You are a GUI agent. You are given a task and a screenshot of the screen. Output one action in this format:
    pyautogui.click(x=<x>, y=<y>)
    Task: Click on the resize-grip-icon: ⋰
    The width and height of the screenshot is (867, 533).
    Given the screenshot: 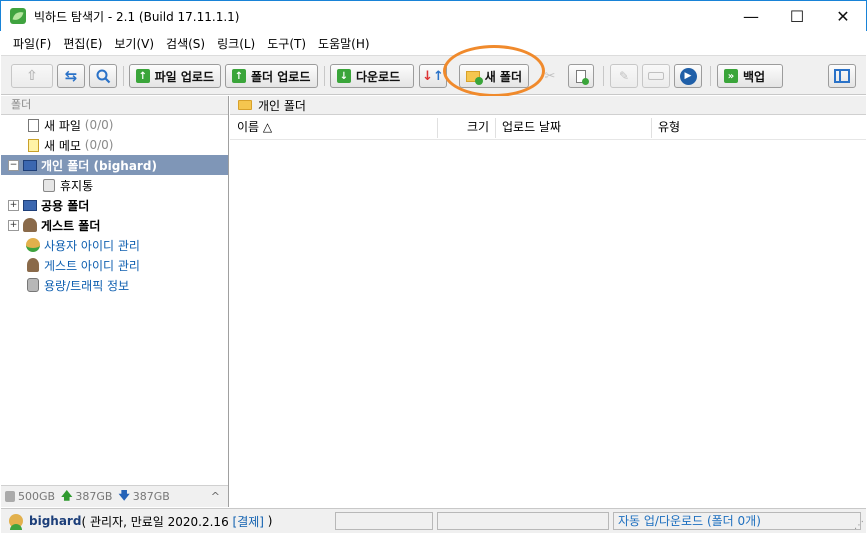 What is the action you would take?
    pyautogui.click(x=859, y=525)
    